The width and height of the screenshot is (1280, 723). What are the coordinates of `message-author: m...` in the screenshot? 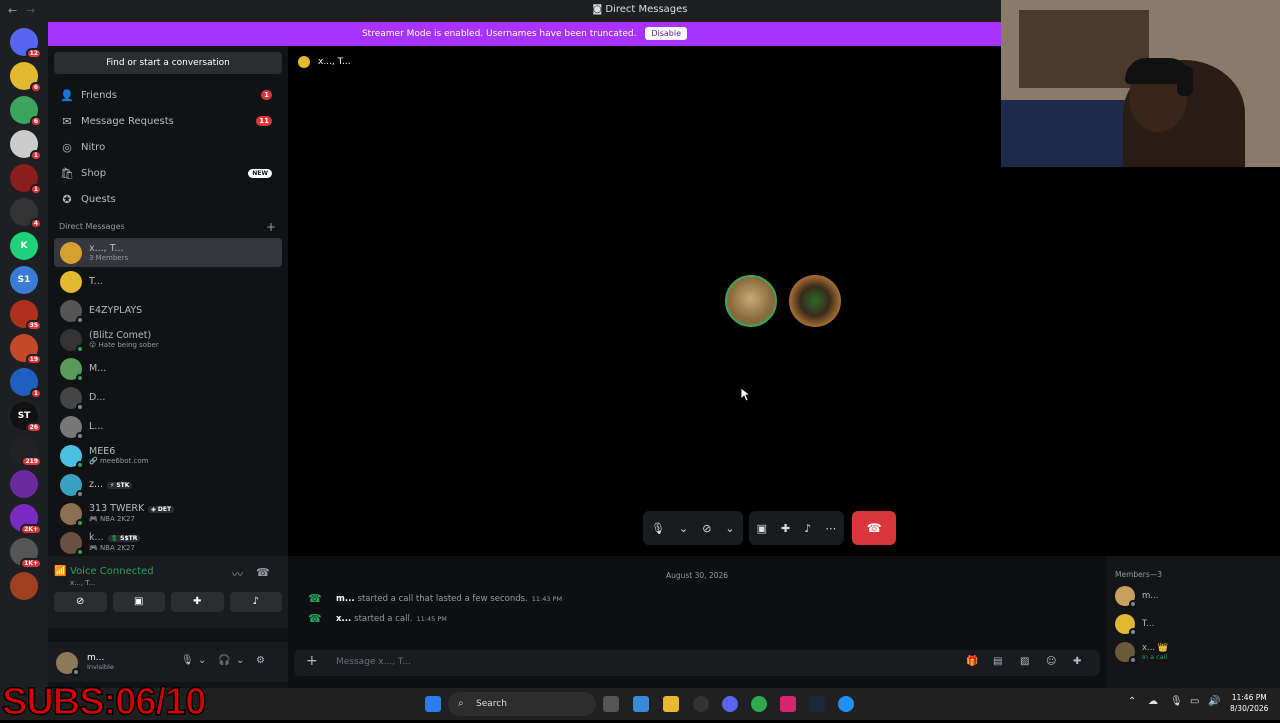 It's located at (345, 599).